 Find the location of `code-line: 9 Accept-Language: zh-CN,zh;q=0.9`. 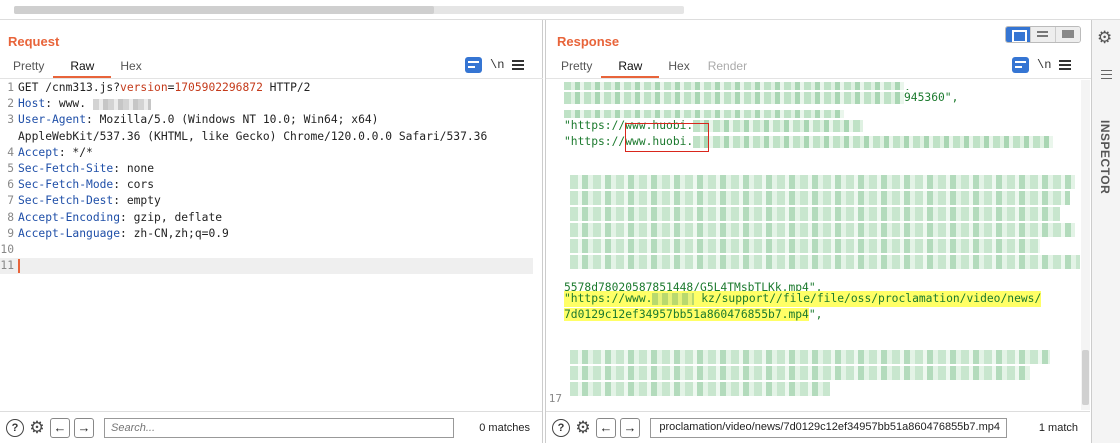

code-line: 9 Accept-Language: zh-CN,zh;q=0.9 is located at coordinates (118, 233).